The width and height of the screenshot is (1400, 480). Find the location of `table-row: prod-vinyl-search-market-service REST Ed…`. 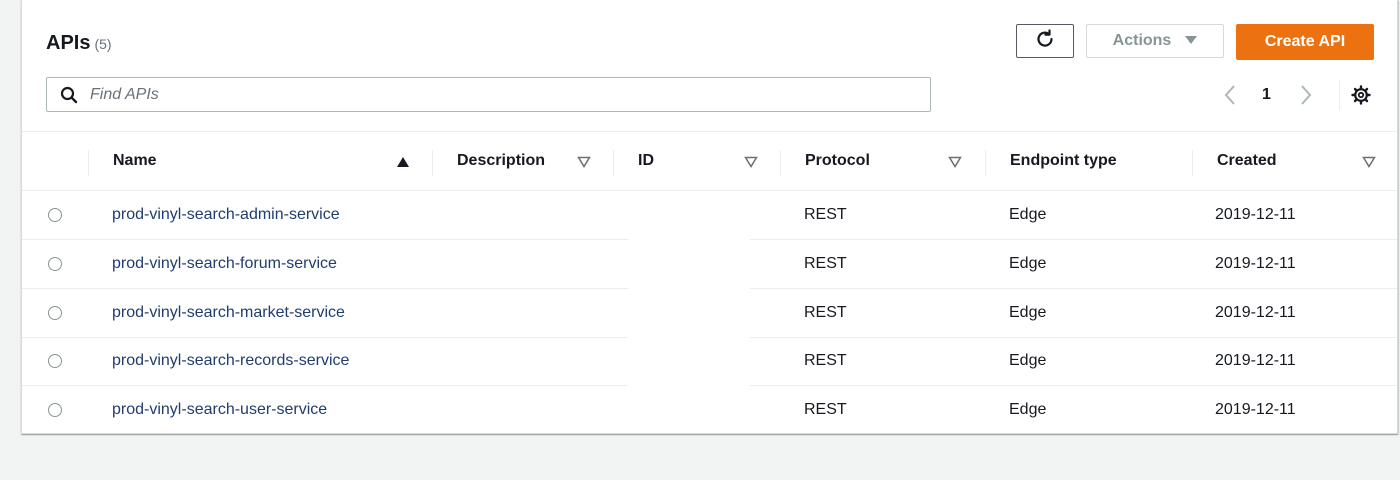

table-row: prod-vinyl-search-market-service REST Ed… is located at coordinates (709, 313).